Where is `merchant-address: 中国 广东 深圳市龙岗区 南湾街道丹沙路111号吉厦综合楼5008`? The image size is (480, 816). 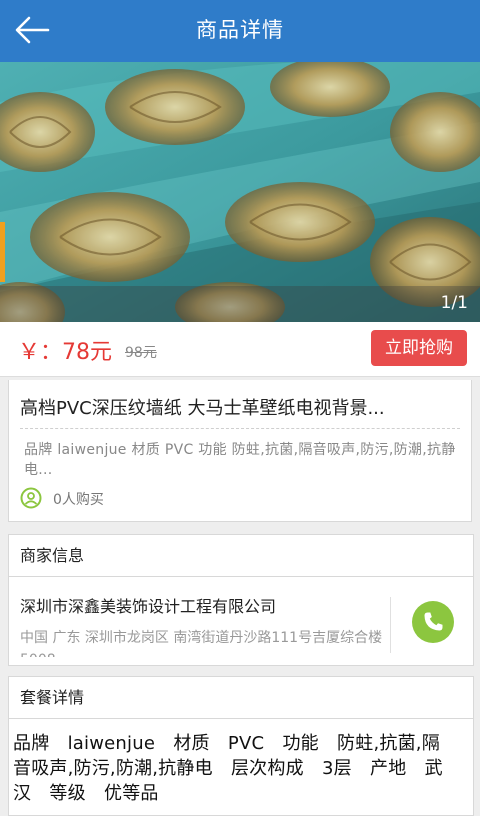
merchant-address: 中国 广东 深圳市龙岗区 南湾街道丹沙路111号吉厦综合楼5008 is located at coordinates (201, 643).